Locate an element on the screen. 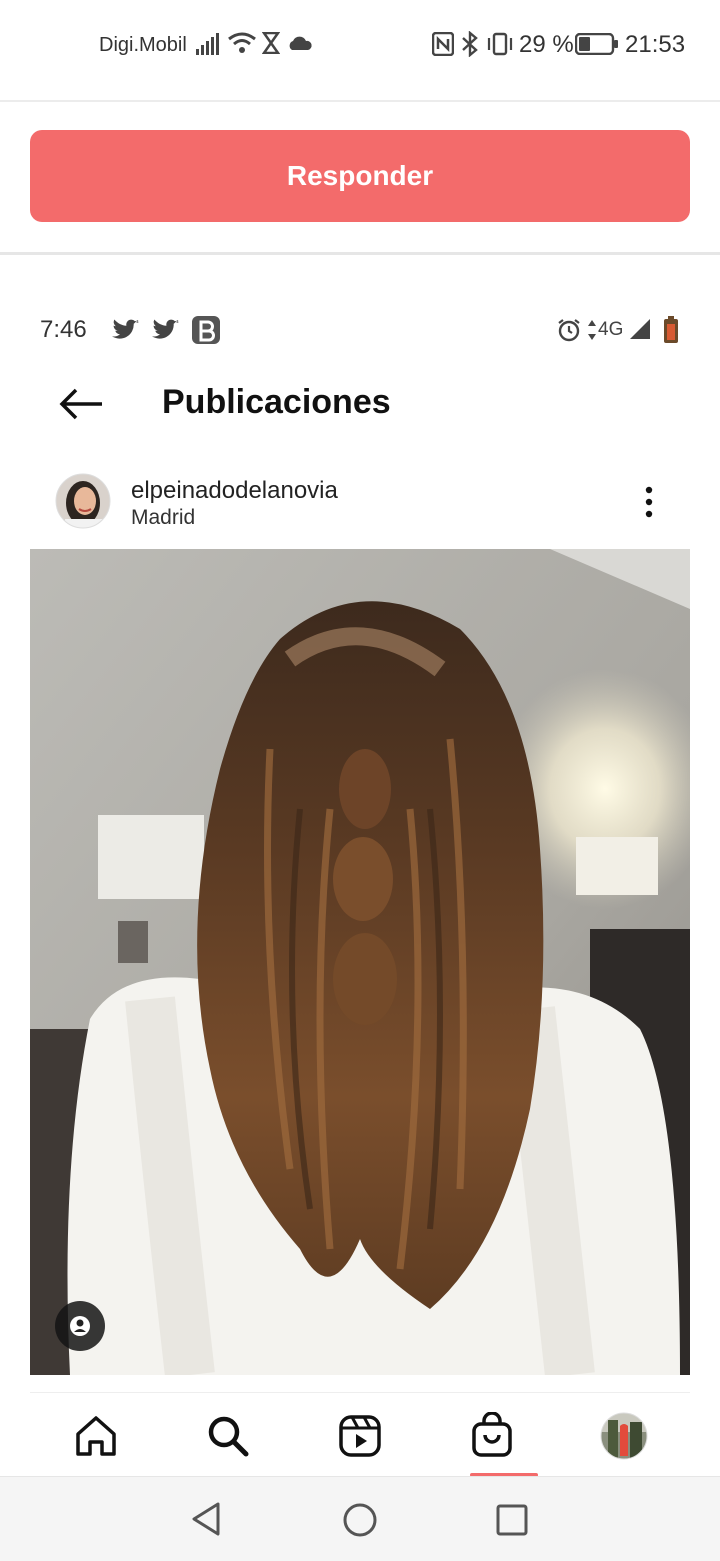 This screenshot has height=1561, width=720. post-username: elpeinadodelanovia is located at coordinates (234, 491).